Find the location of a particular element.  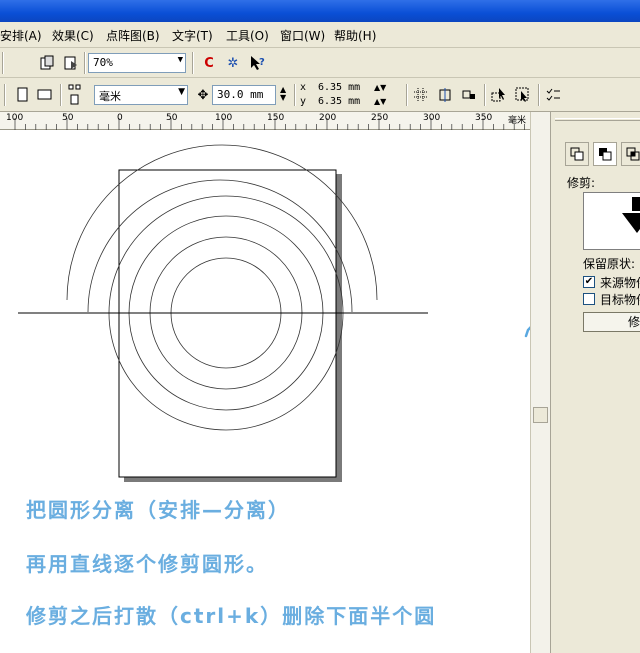

vertical-scrollbar is located at coordinates (540, 382).